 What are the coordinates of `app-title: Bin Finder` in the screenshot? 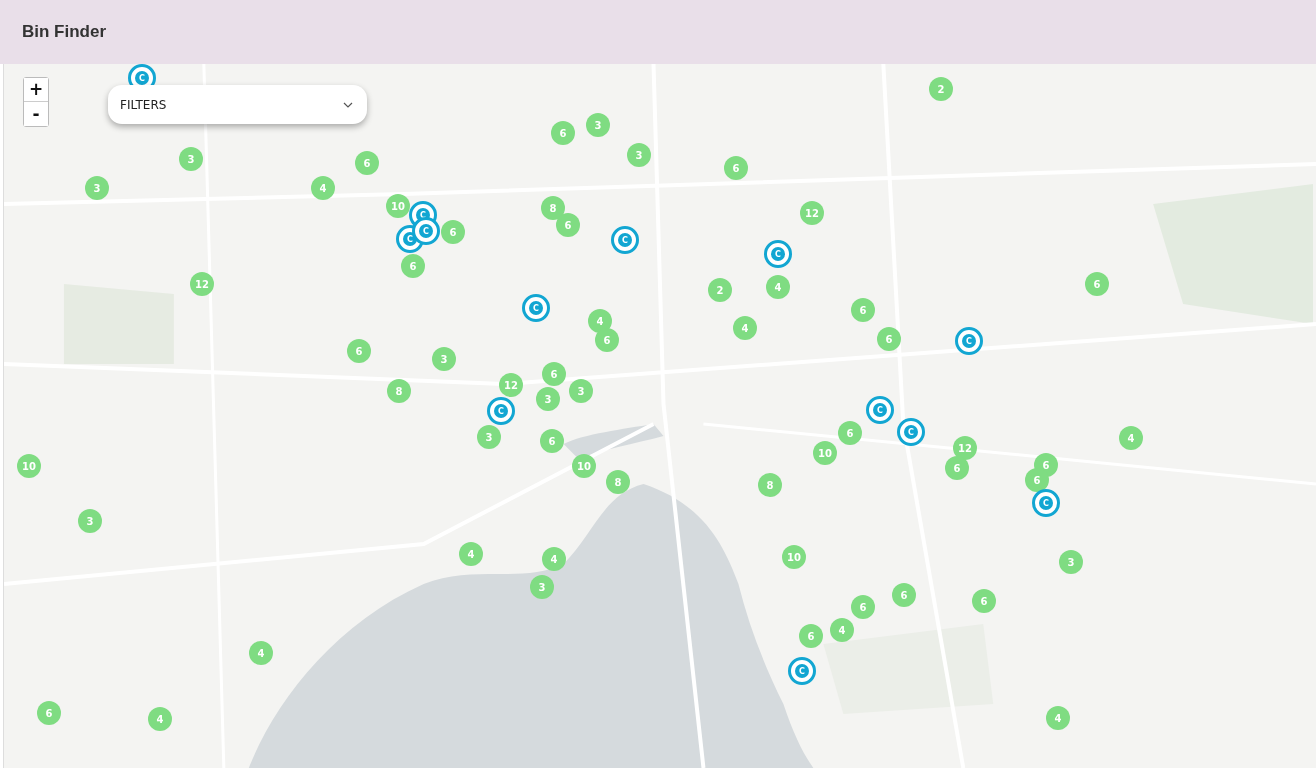 It's located at (64, 32).